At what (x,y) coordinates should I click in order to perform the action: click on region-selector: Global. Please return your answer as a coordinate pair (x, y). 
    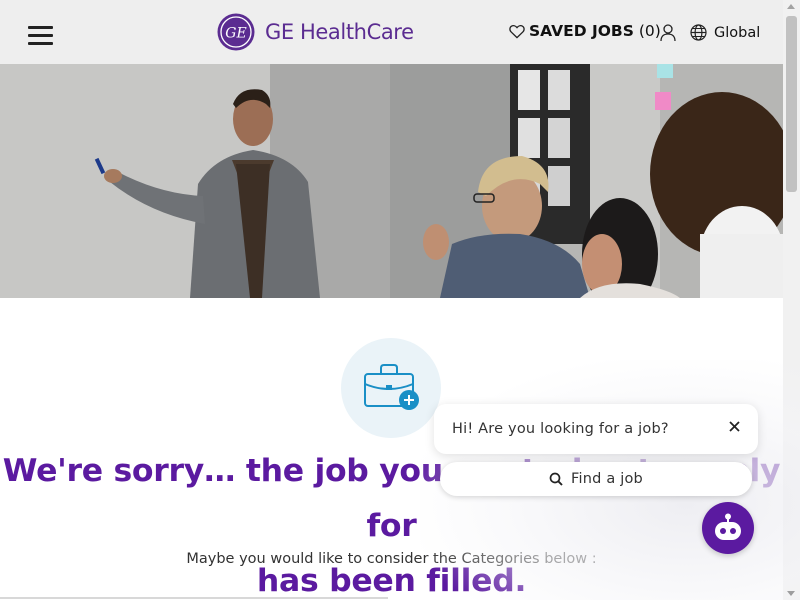
    Looking at the image, I should click on (725, 32).